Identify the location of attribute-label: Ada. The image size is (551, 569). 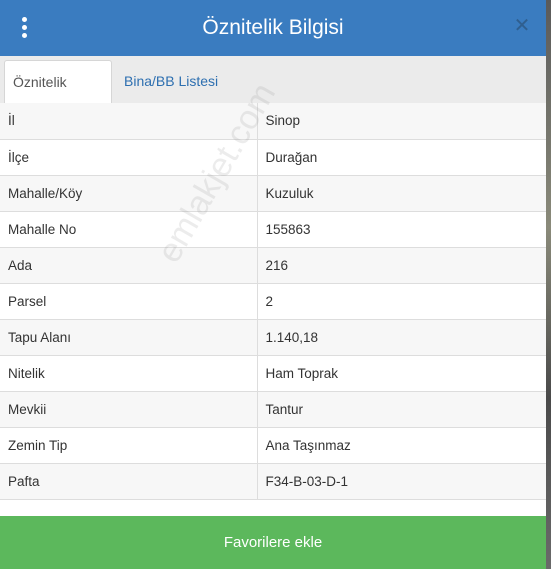
(129, 265).